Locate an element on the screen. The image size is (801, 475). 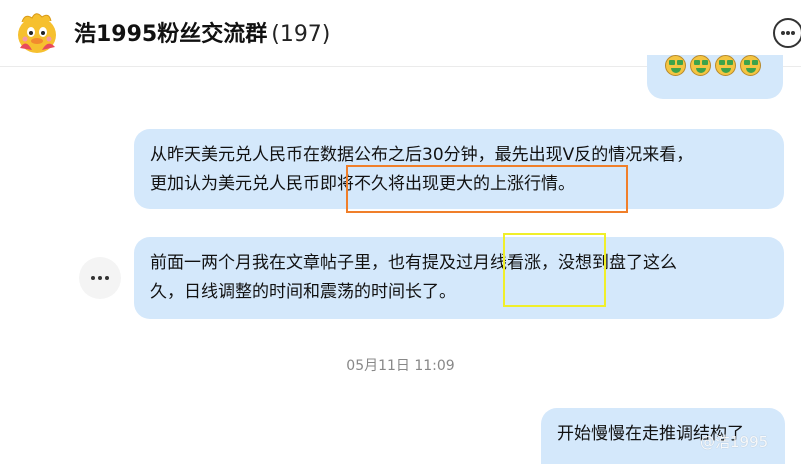
watermark: @浩1995 is located at coordinates (734, 442).